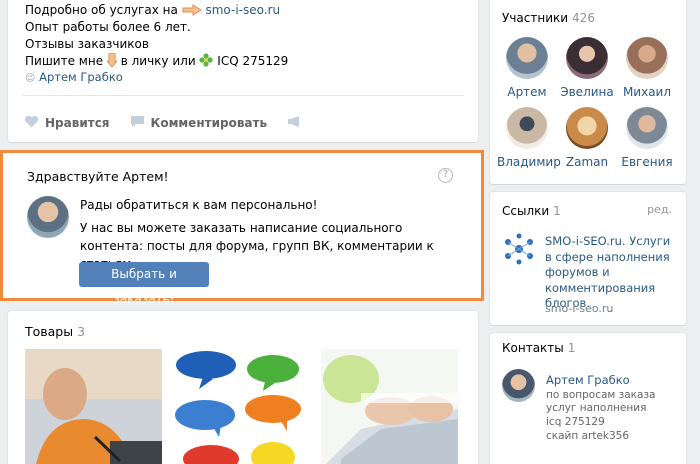 This screenshot has height=464, width=700. Describe the element at coordinates (31, 123) in the screenshot. I see `heart-icon` at that location.